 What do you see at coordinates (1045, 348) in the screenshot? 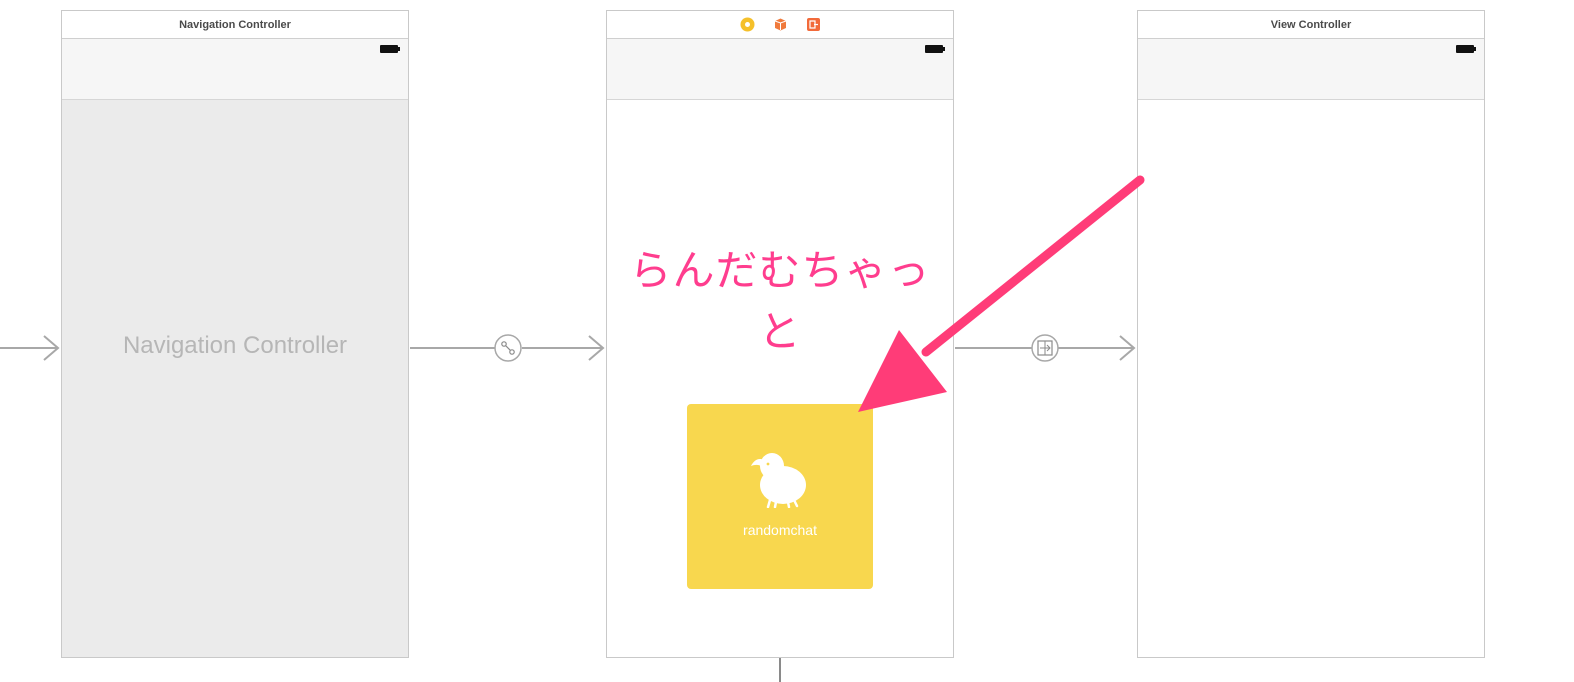
I see `show-segue-icon` at bounding box center [1045, 348].